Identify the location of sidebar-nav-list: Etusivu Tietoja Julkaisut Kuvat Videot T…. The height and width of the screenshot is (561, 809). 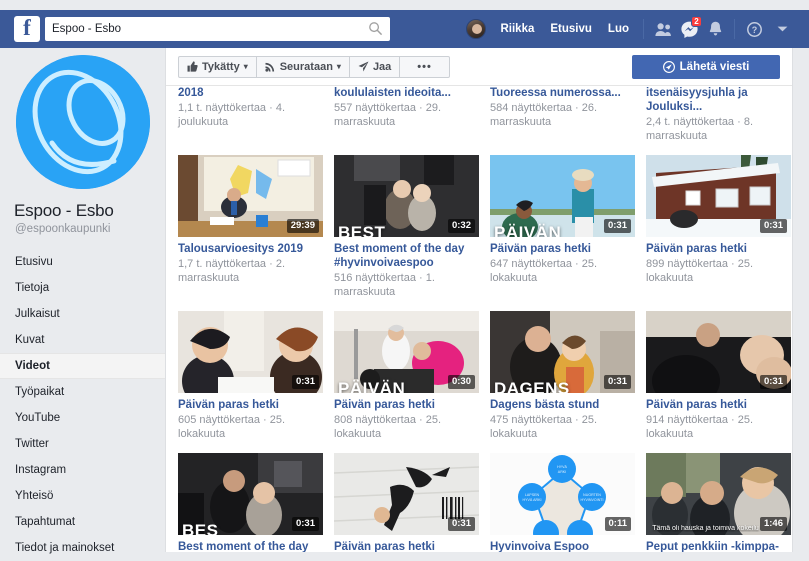
(82, 405).